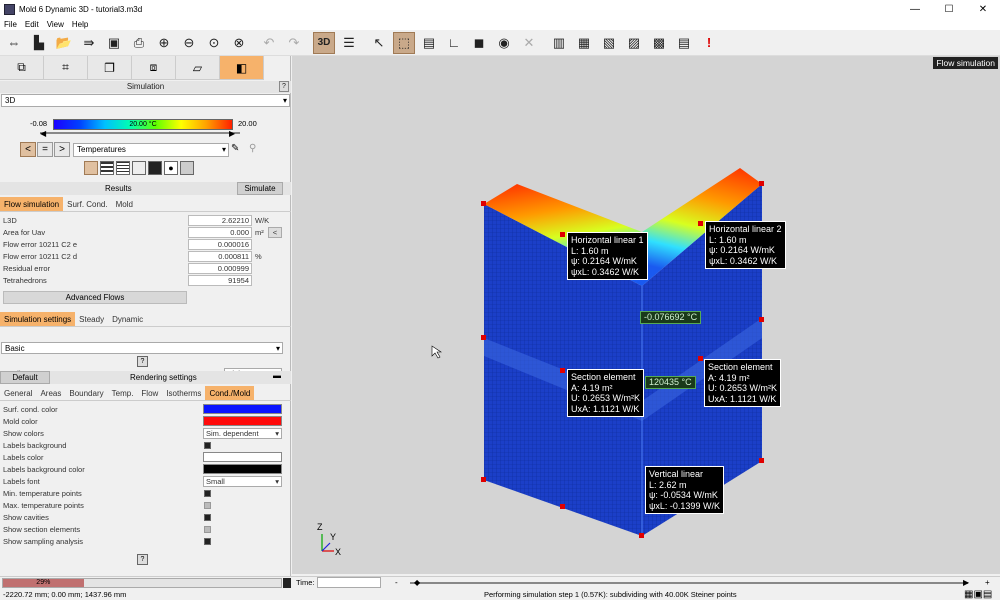 The width and height of the screenshot is (1000, 600). Describe the element at coordinates (66, 68) in the screenshot. I see `tab-grid-icon: ⌗` at that location.